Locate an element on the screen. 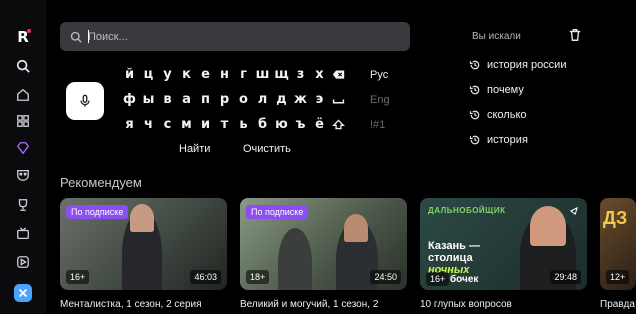  key: у is located at coordinates (167, 74).